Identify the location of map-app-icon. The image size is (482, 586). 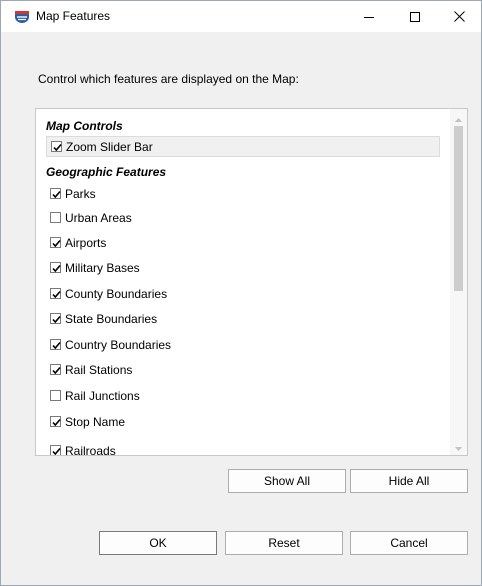
(22, 16).